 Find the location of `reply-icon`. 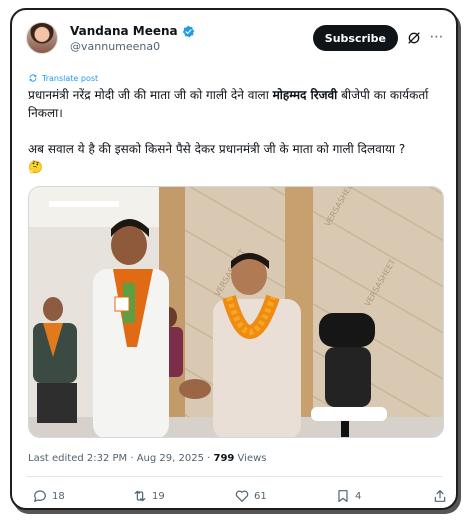

reply-icon is located at coordinates (40, 496).